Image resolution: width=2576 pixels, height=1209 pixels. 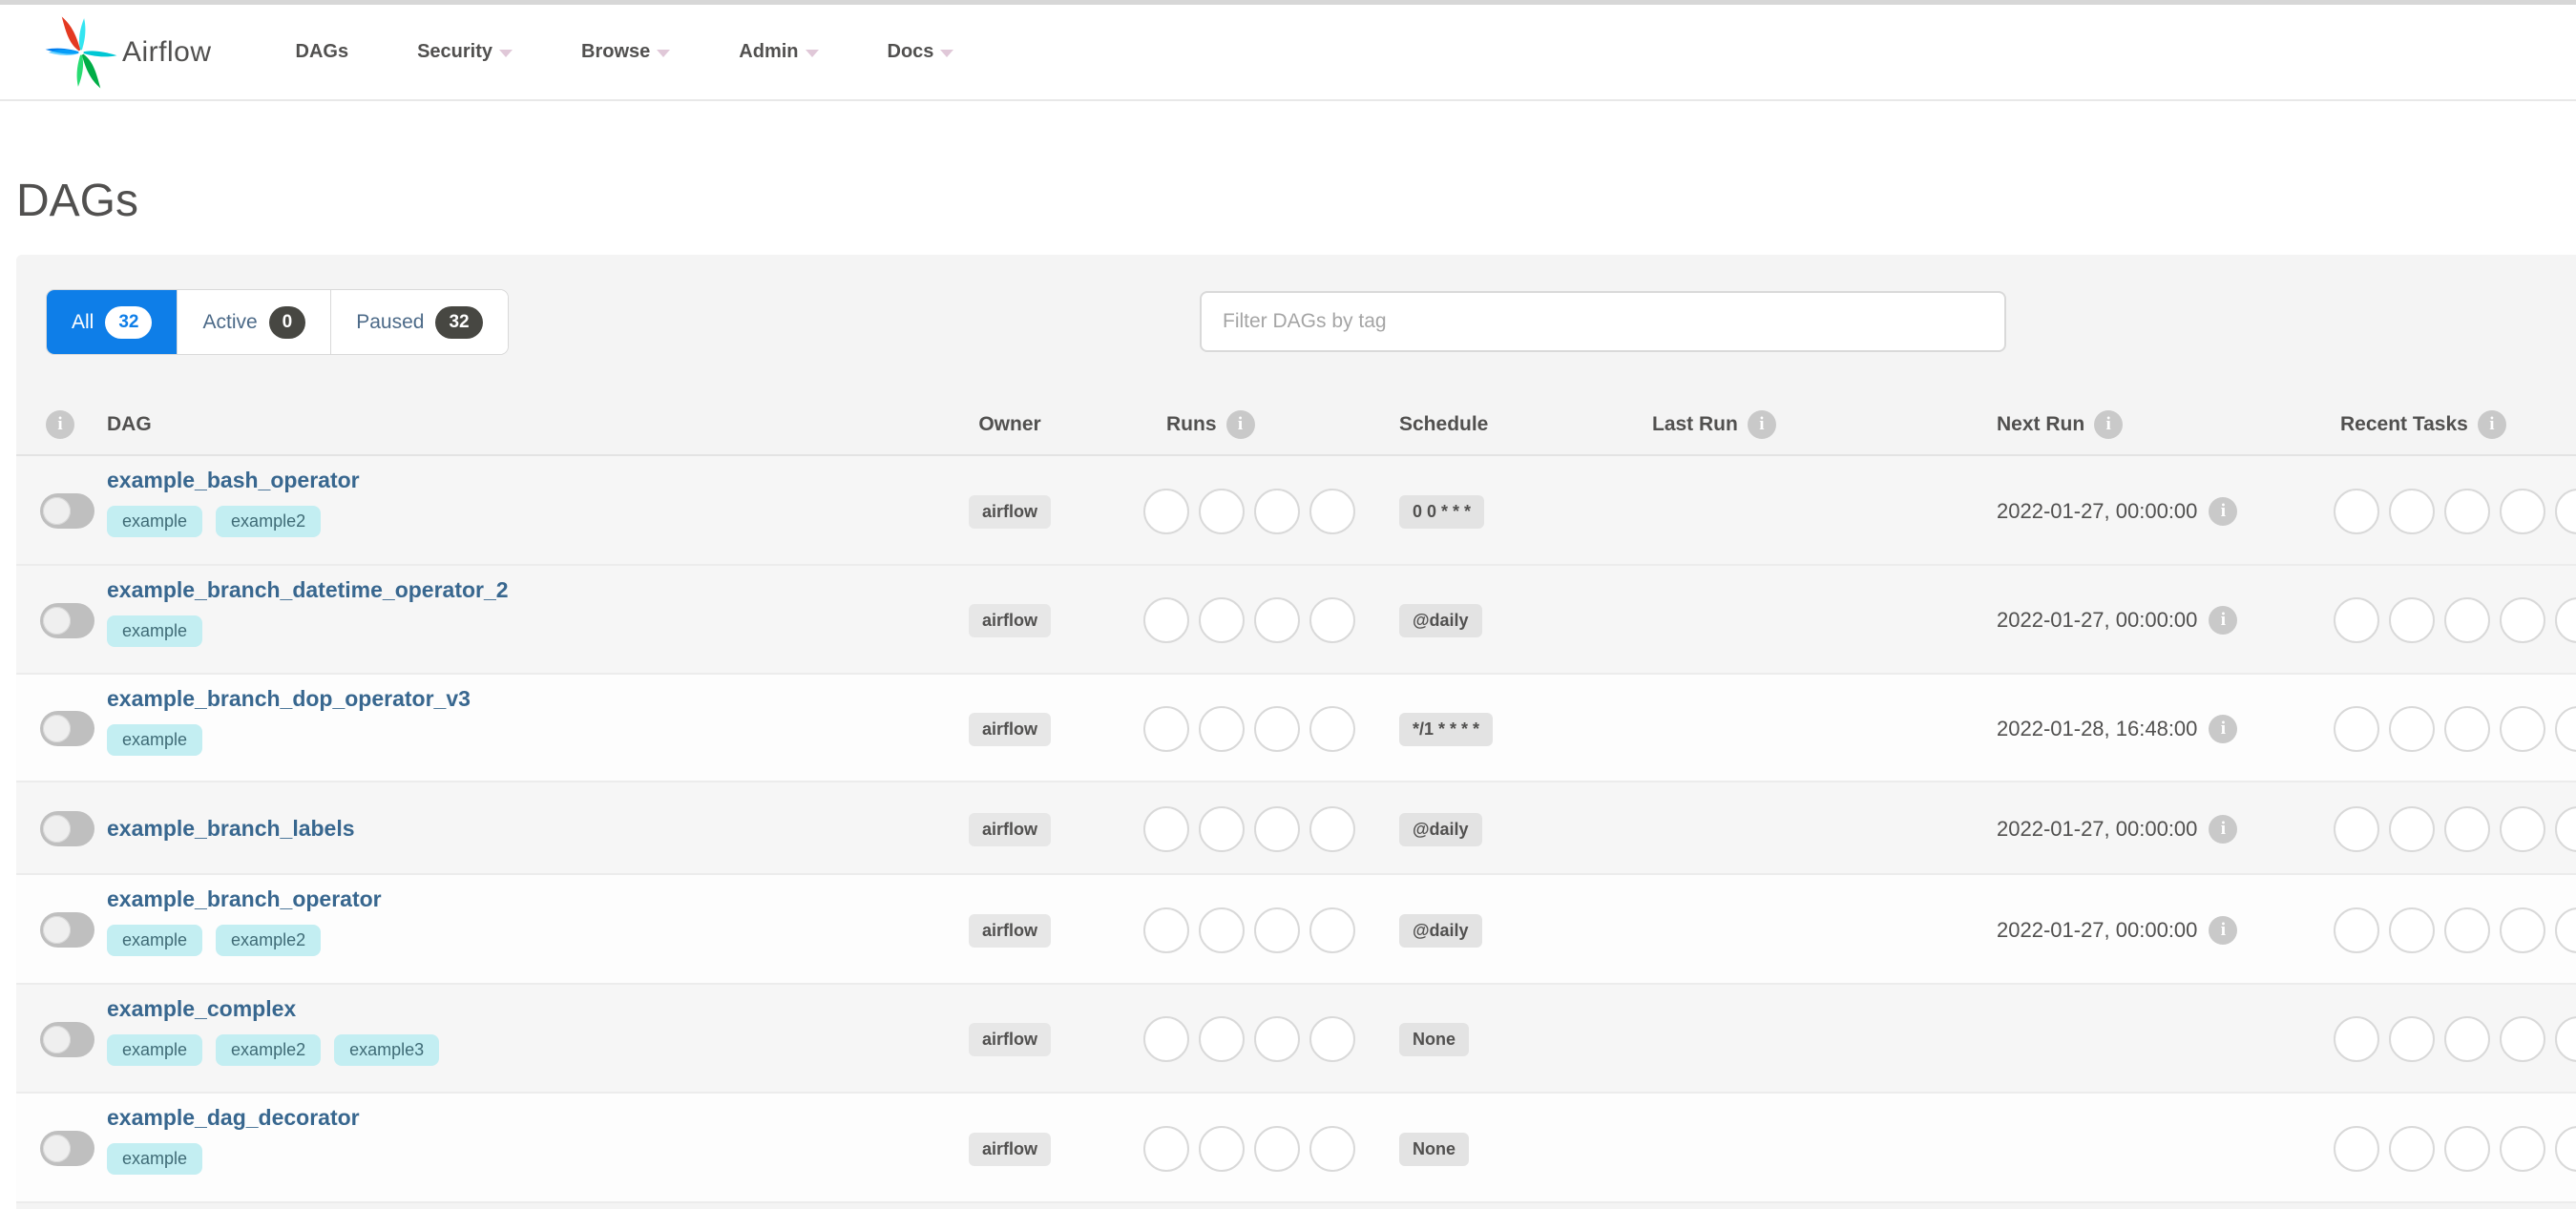 What do you see at coordinates (129, 425) in the screenshot?
I see `column-header-dag: DAG` at bounding box center [129, 425].